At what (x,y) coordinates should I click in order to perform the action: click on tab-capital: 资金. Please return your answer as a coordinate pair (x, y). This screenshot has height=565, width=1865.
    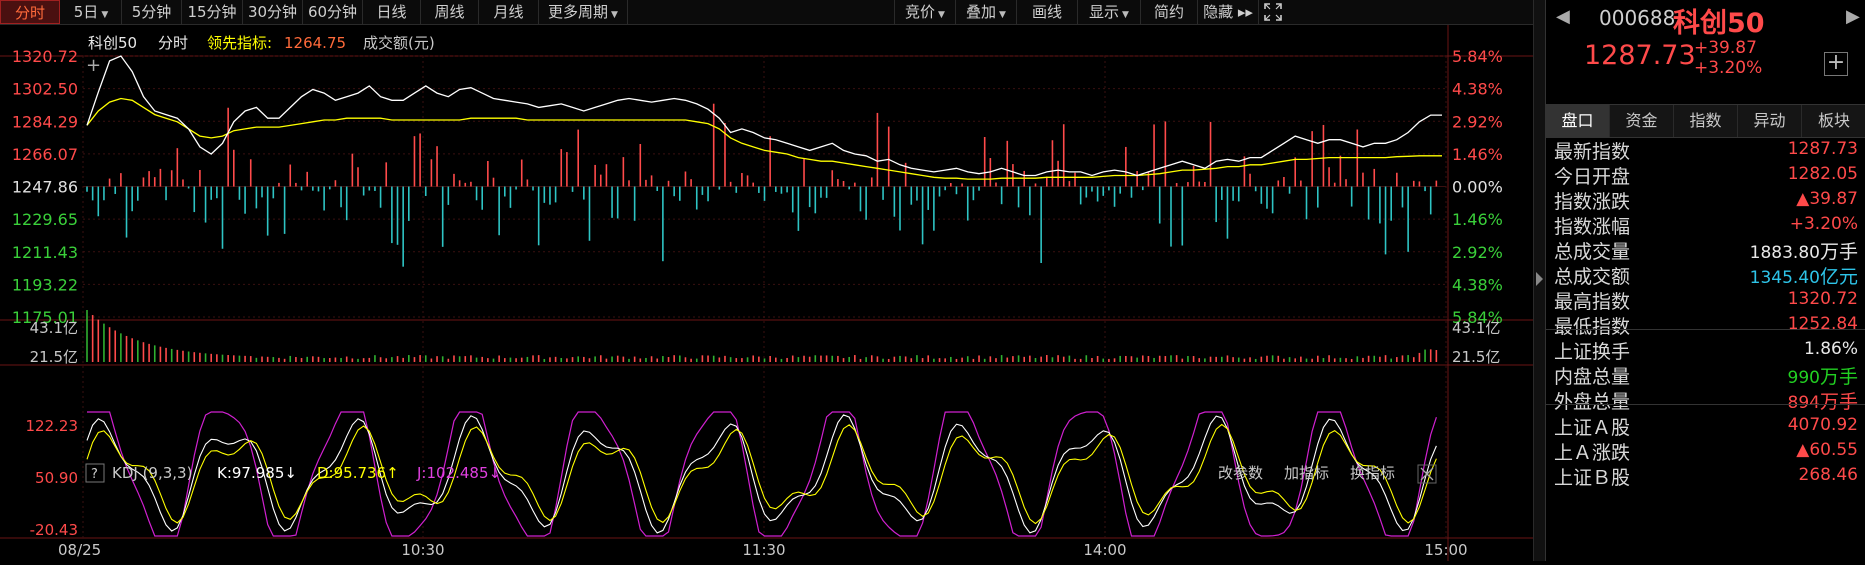
    Looking at the image, I should click on (1642, 121).